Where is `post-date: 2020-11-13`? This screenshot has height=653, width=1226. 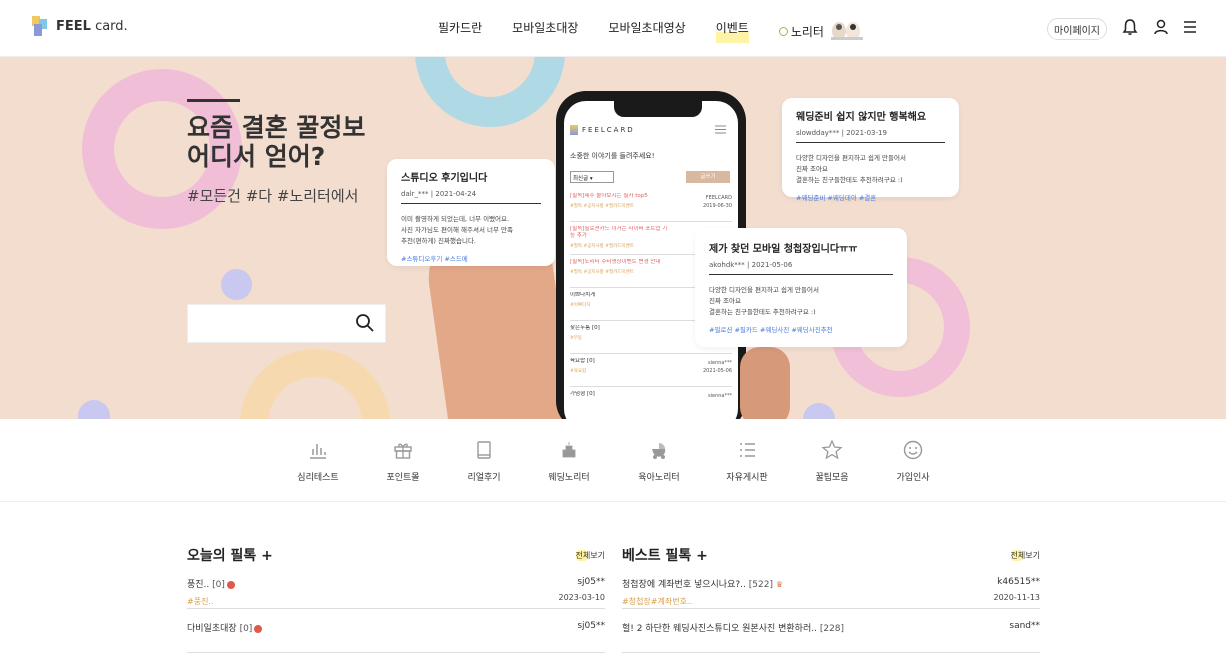 post-date: 2020-11-13 is located at coordinates (1017, 597).